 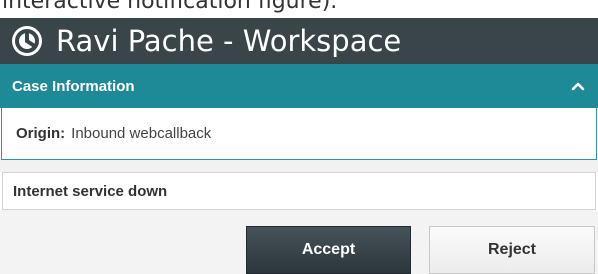 I want to click on case-information-title: Case Information, so click(x=73, y=86).